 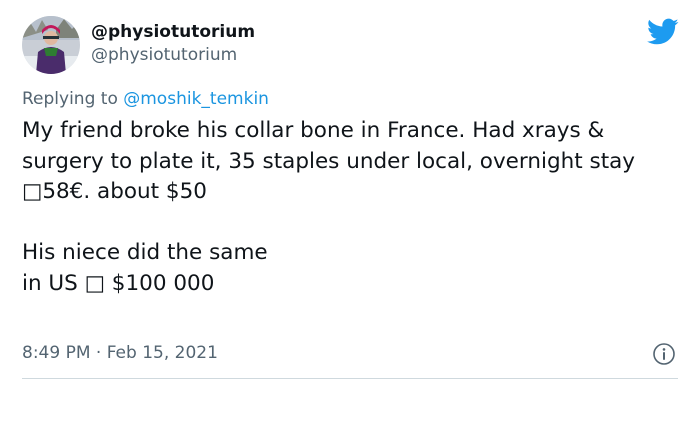 What do you see at coordinates (664, 354) in the screenshot?
I see `info-icon` at bounding box center [664, 354].